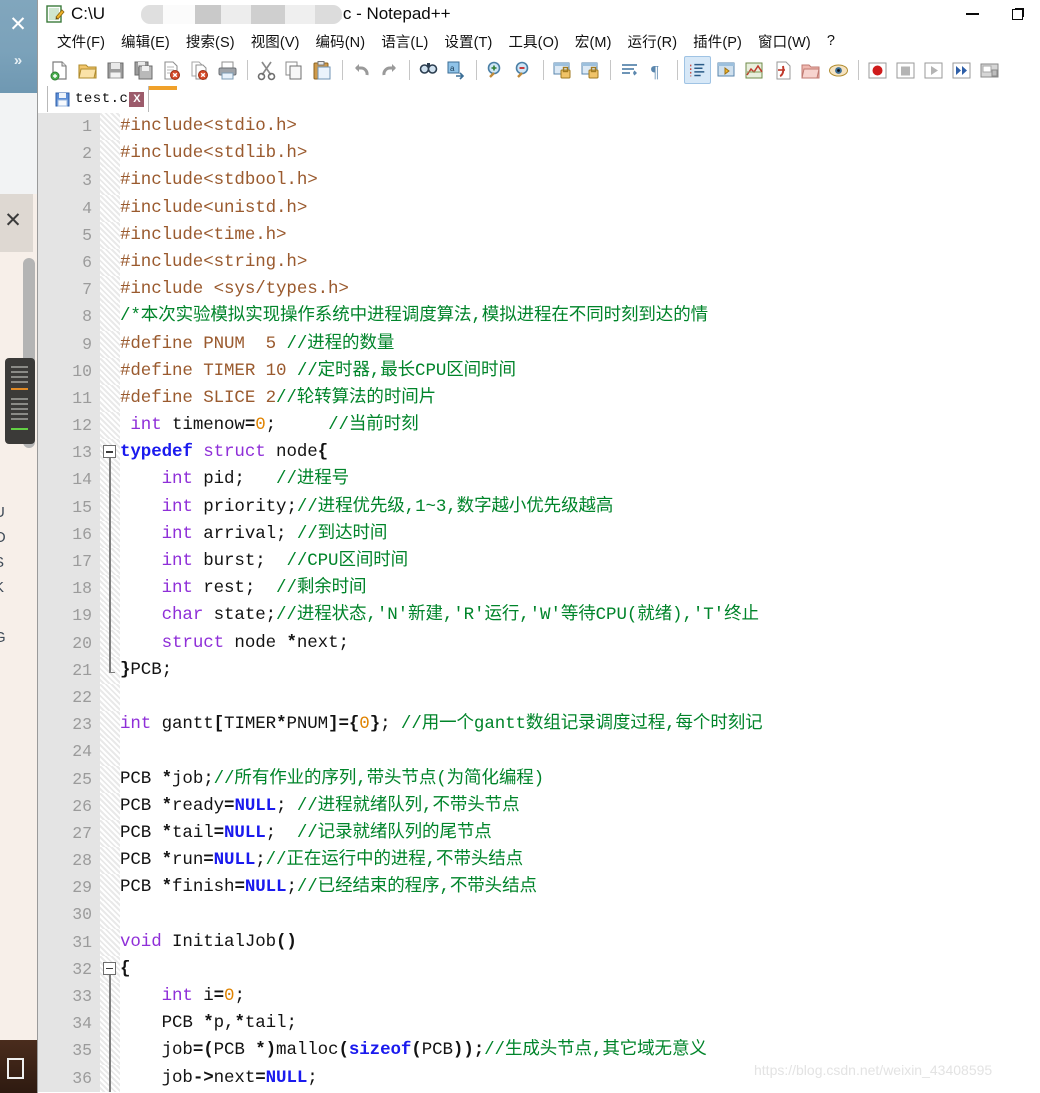 This screenshot has height=1093, width=1040. I want to click on code-line: 6 #include<string.h>, so click(539, 262).